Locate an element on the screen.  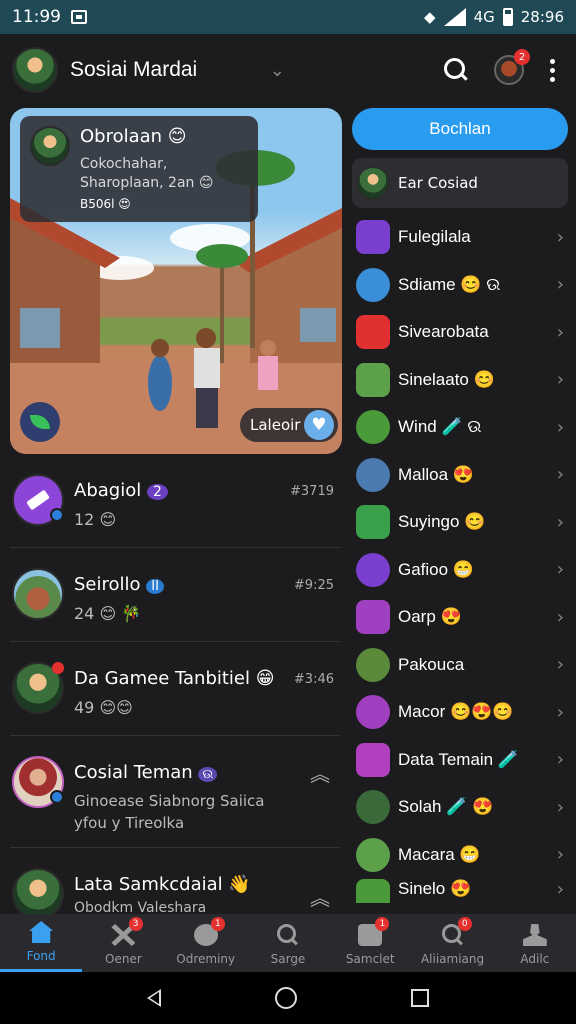
nav-adilc: Adilc is located at coordinates (535, 943).